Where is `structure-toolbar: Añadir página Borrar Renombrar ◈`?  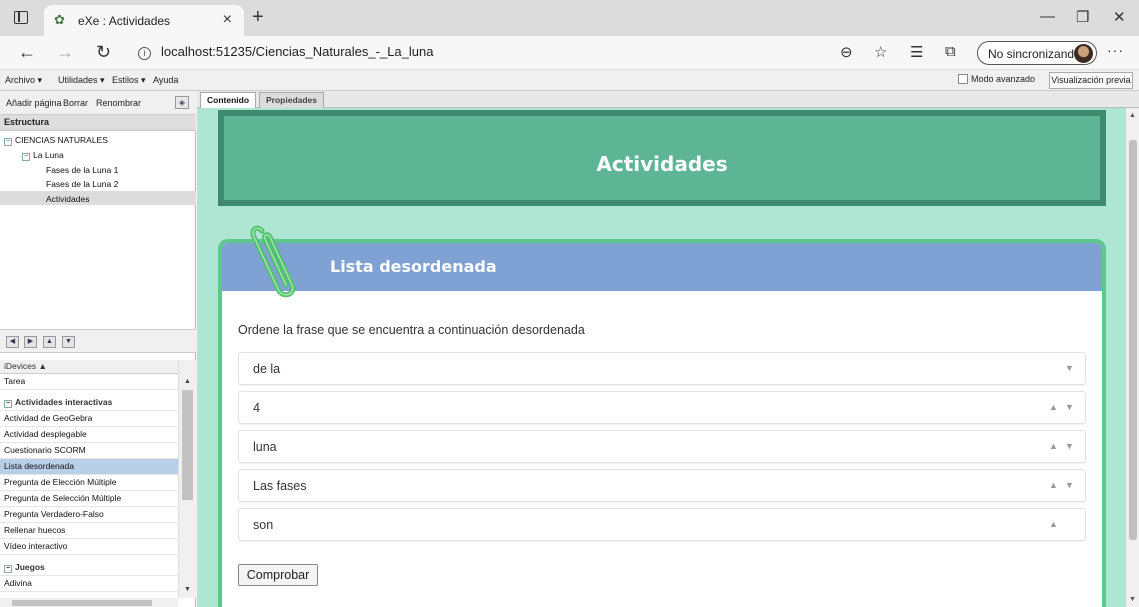 structure-toolbar: Añadir página Borrar Renombrar ◈ is located at coordinates (98, 103).